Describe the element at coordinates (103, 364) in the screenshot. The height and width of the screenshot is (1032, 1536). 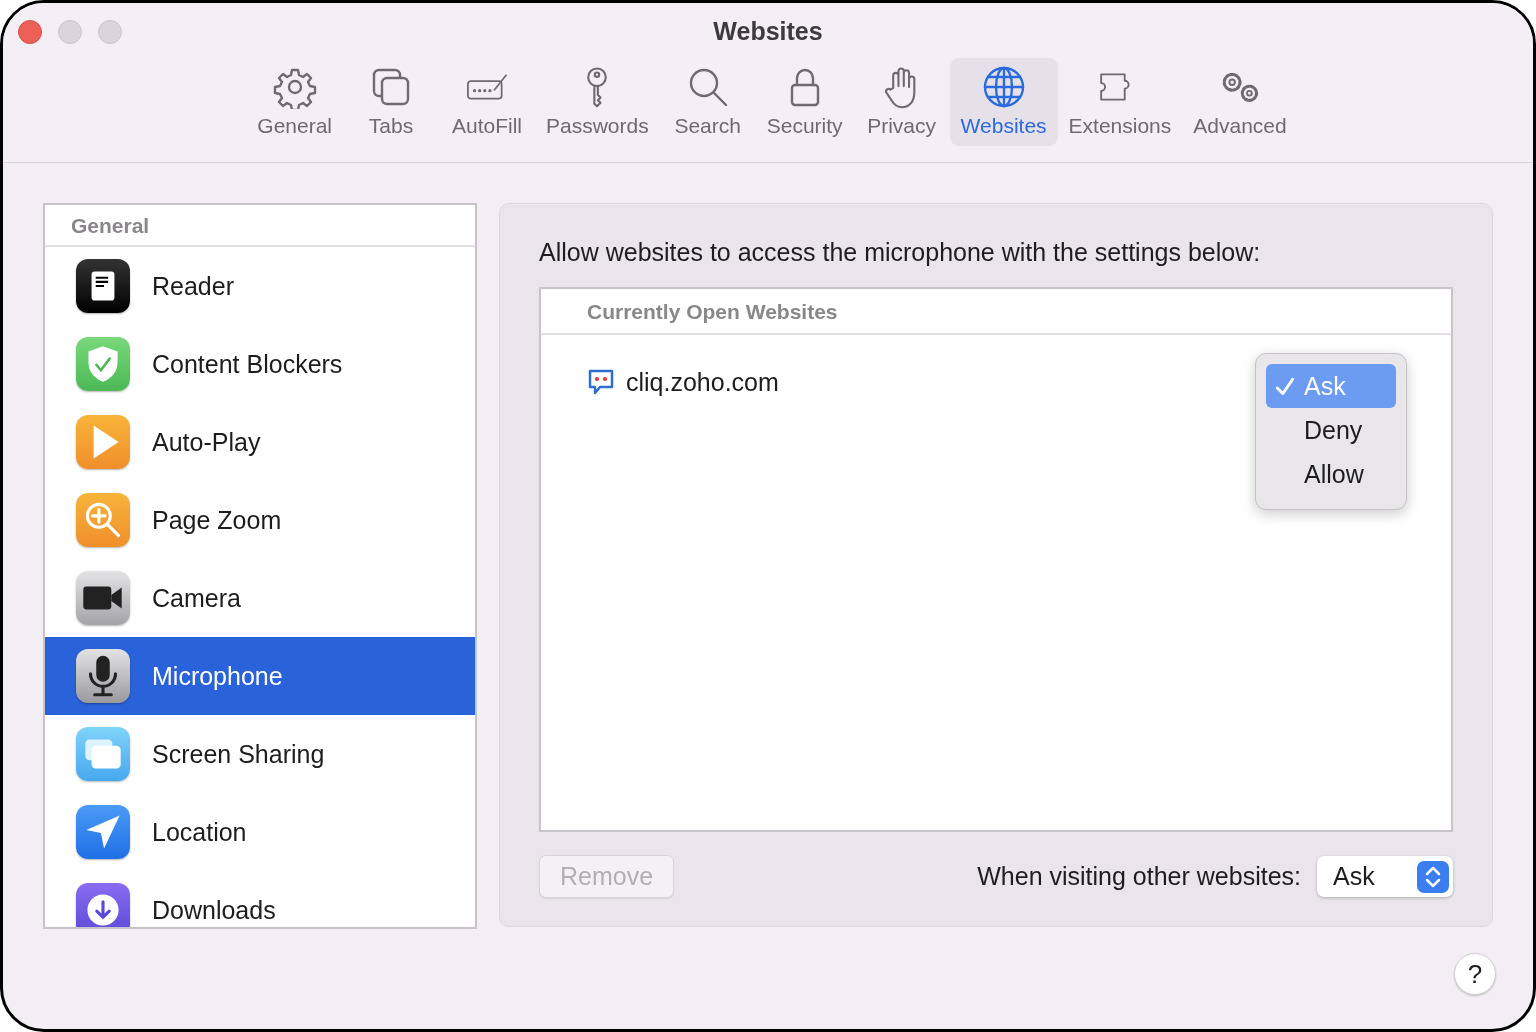
I see `shield-check-icon` at that location.